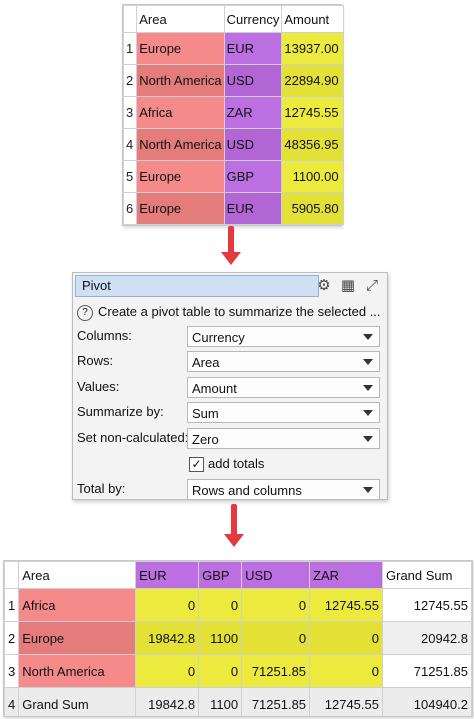 This screenshot has height=719, width=474. Describe the element at coordinates (312, 80) in the screenshot. I see `amount-cell: 22894.90` at that location.